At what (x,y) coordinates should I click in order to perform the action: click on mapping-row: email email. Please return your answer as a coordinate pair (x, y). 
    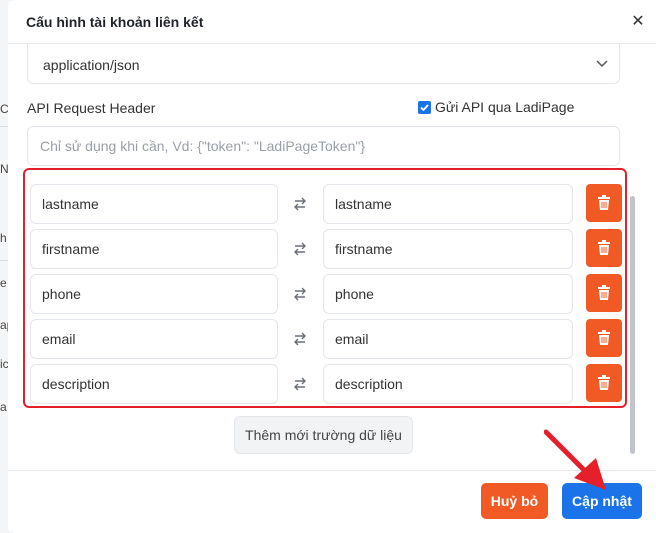
    Looking at the image, I should click on (327, 339).